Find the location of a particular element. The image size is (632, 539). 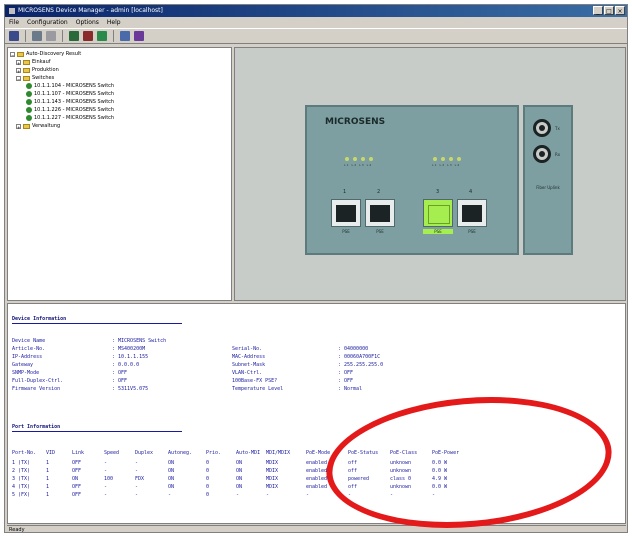

field-value: : 255.255.255.0 is located at coordinates (361, 365).